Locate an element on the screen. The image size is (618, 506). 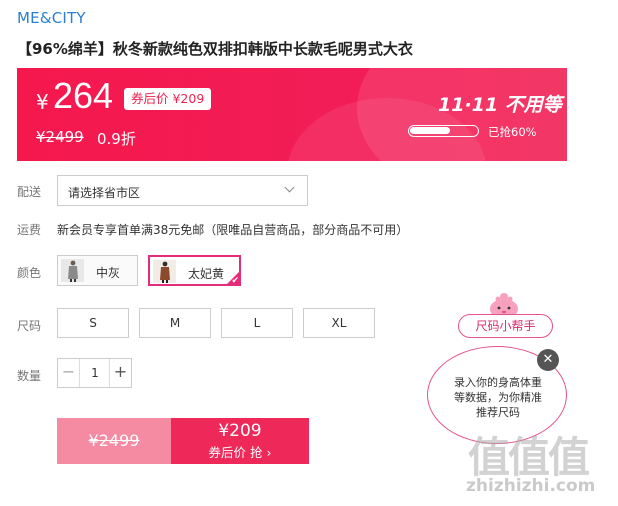
coupon-buy-price: ¥209 is located at coordinates (240, 431).